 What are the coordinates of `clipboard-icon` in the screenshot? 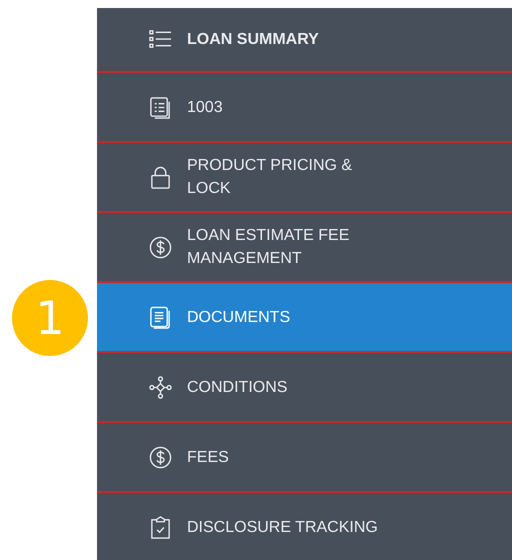 It's located at (160, 527).